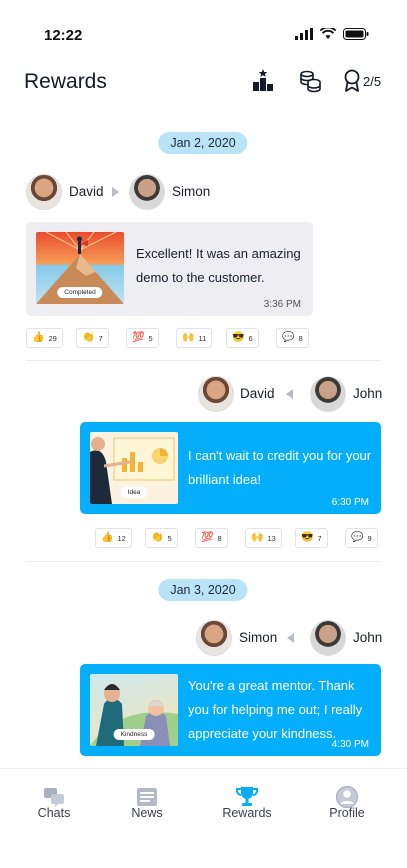 The height and width of the screenshot is (868, 407). I want to click on reaction-hundred: 💯 5, so click(142, 338).